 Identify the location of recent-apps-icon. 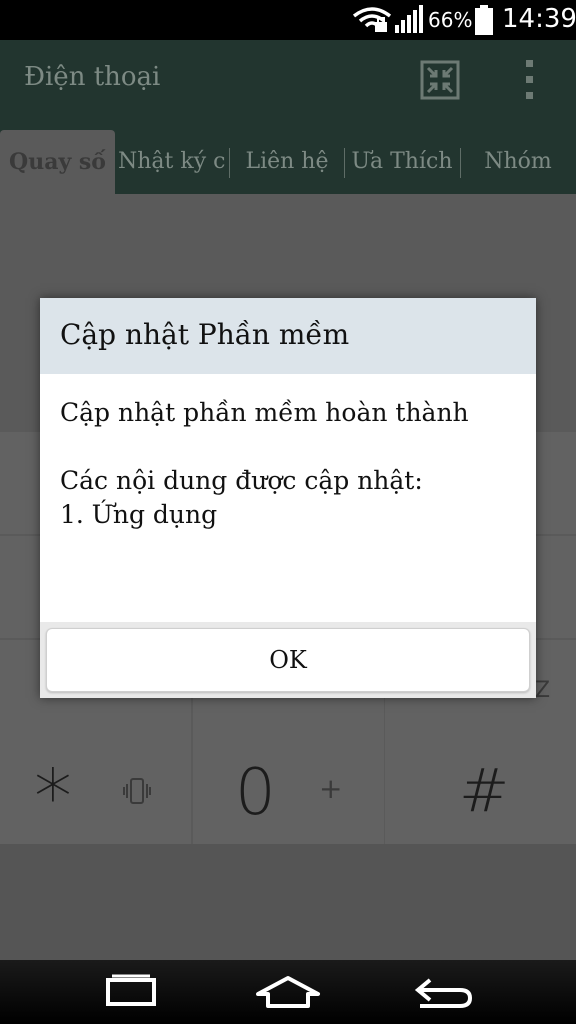
(132, 992).